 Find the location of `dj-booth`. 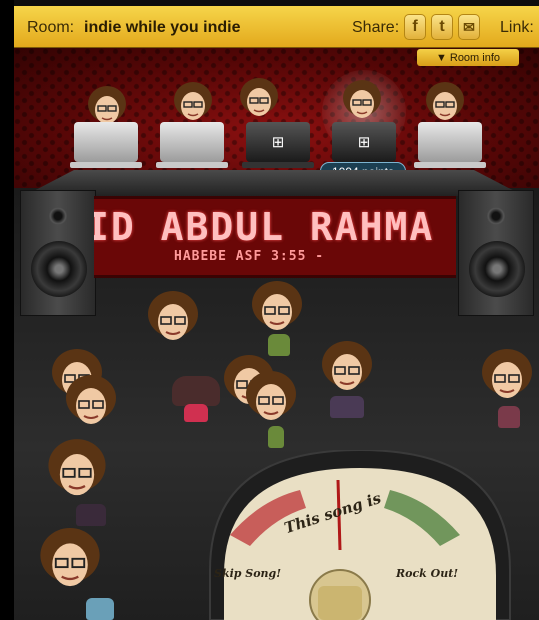

dj-booth is located at coordinates (274, 183).